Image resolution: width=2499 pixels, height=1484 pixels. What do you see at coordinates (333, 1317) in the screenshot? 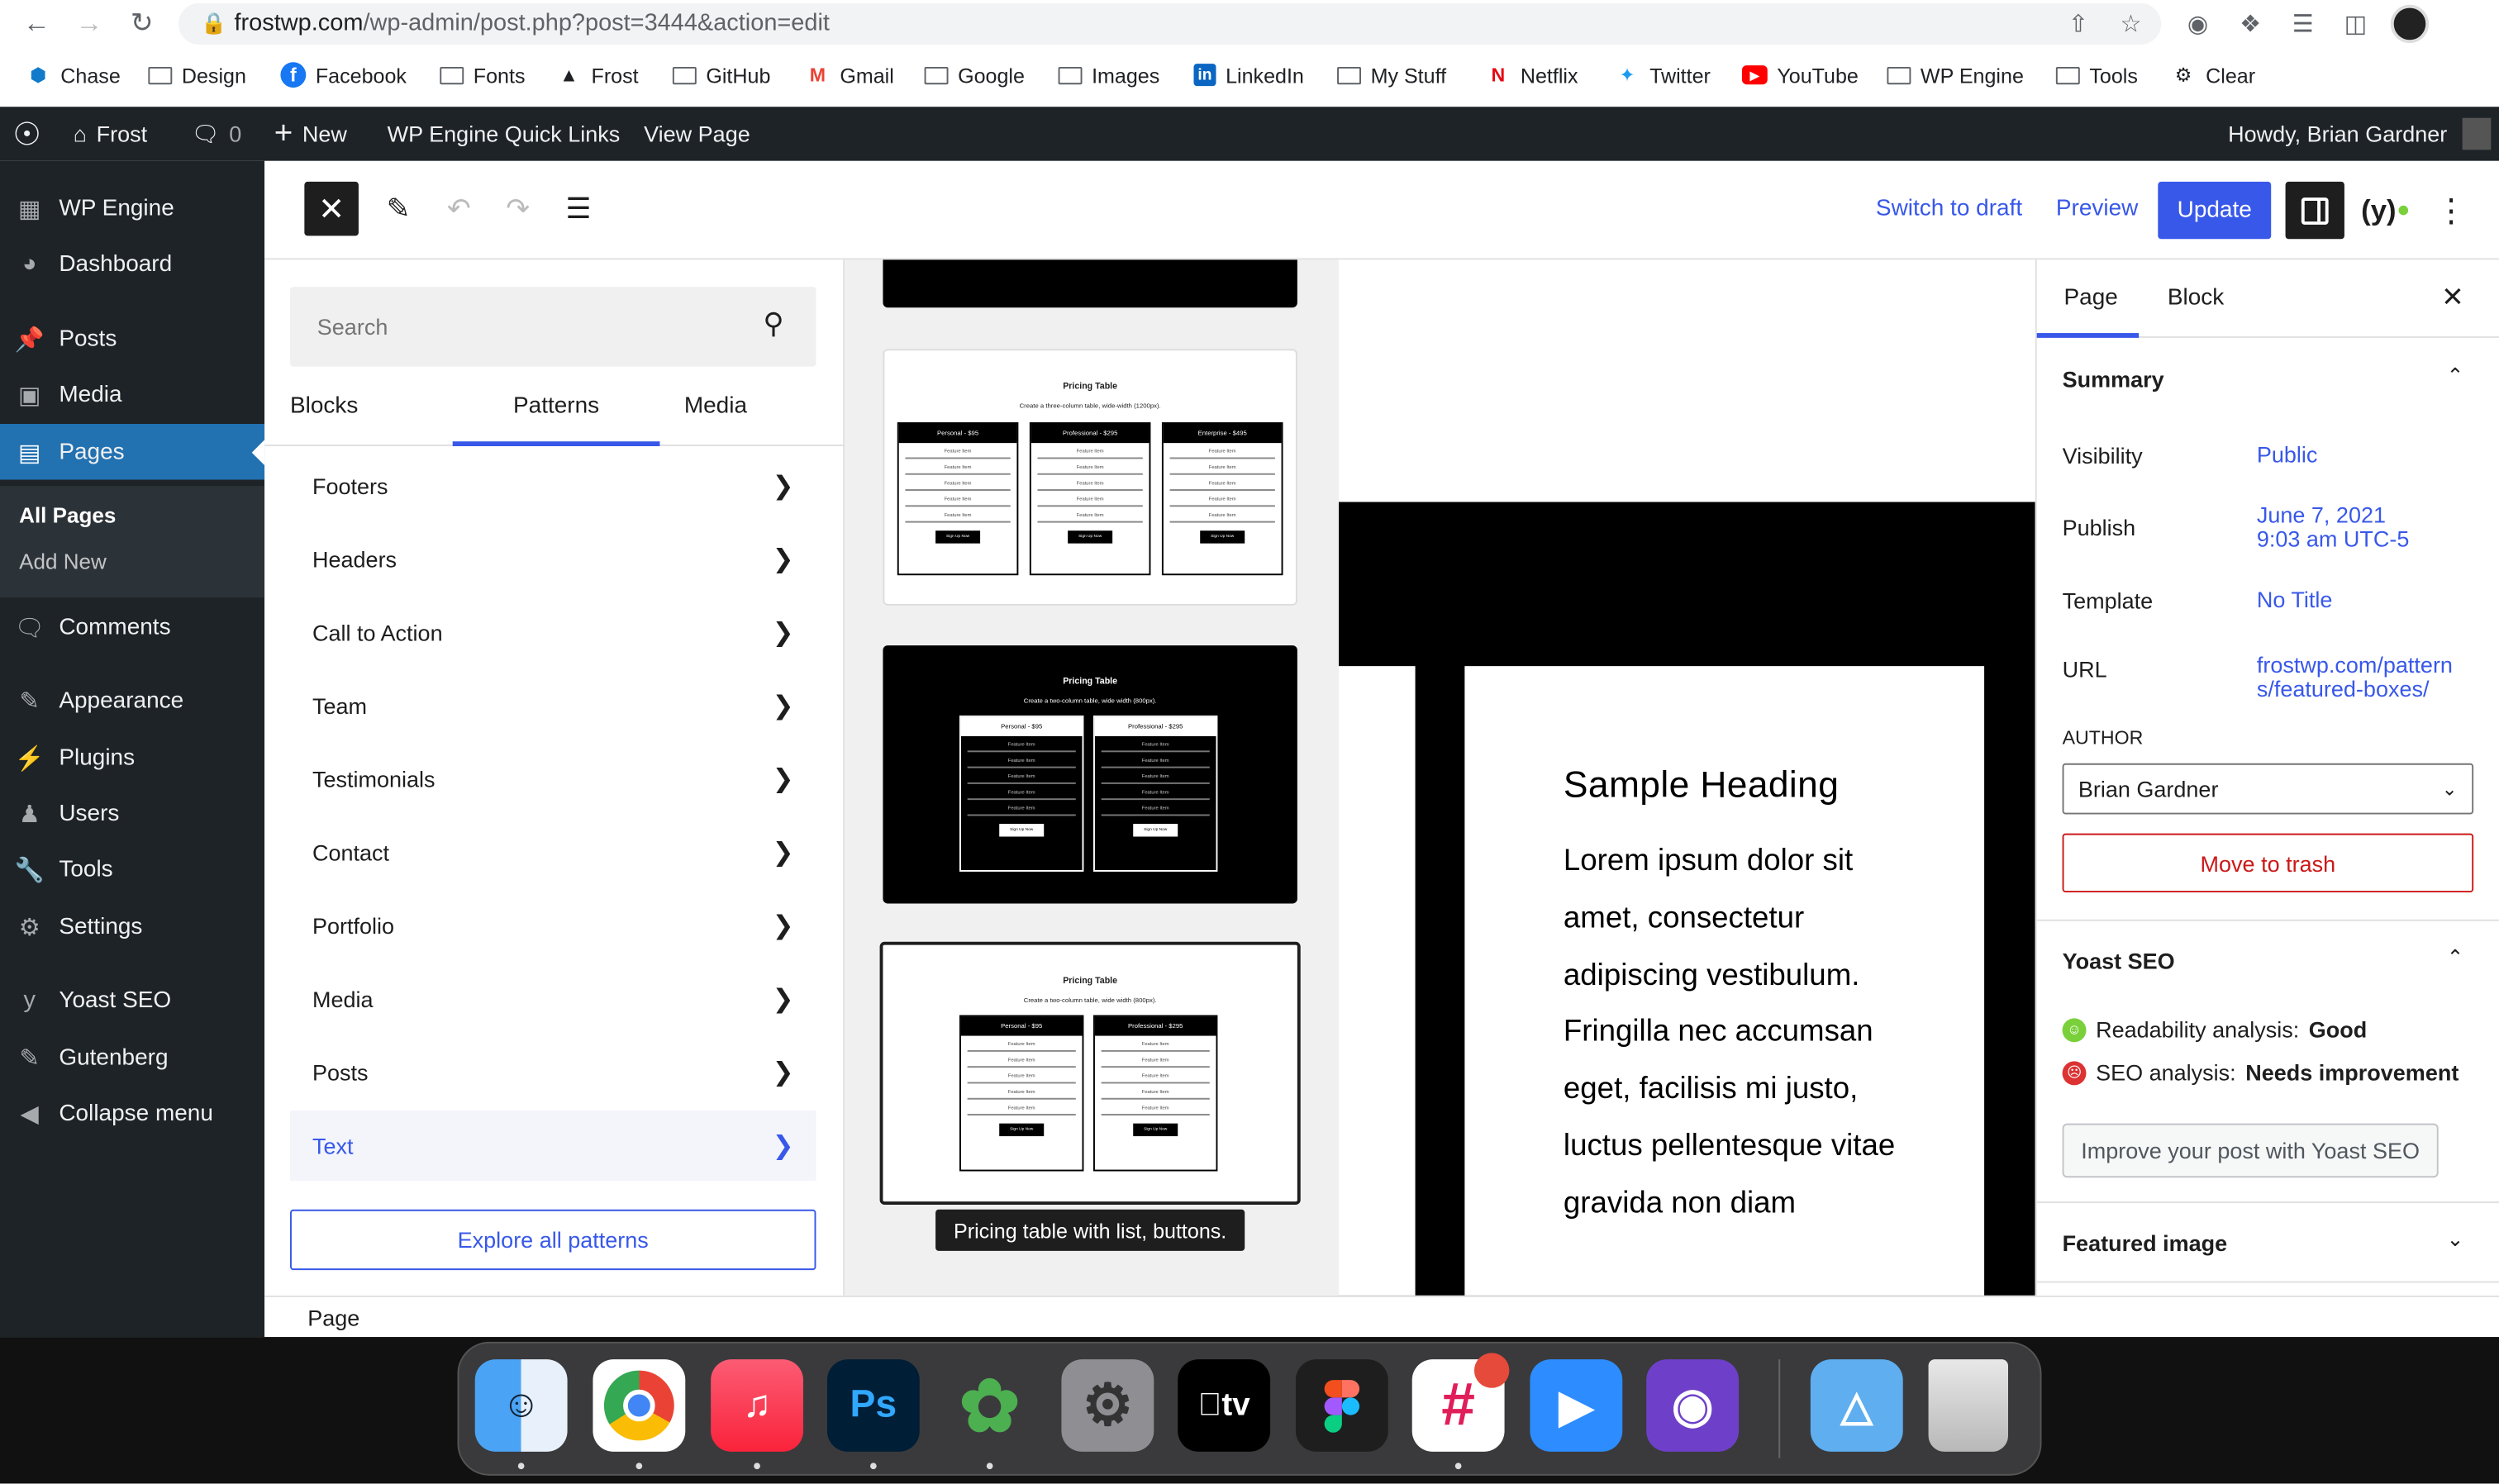
I see `breadcrumb: Page` at bounding box center [333, 1317].